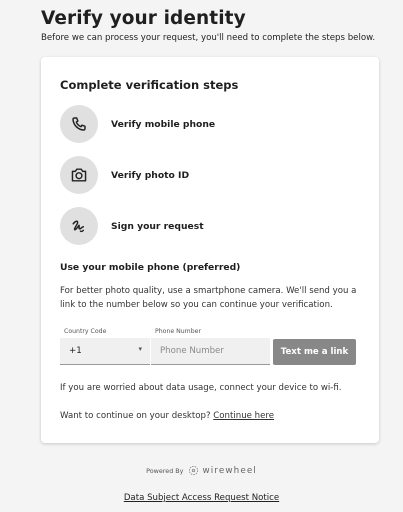 Image resolution: width=403 pixels, height=512 pixels. Describe the element at coordinates (210, 351) in the screenshot. I see `phone-number-input` at that location.